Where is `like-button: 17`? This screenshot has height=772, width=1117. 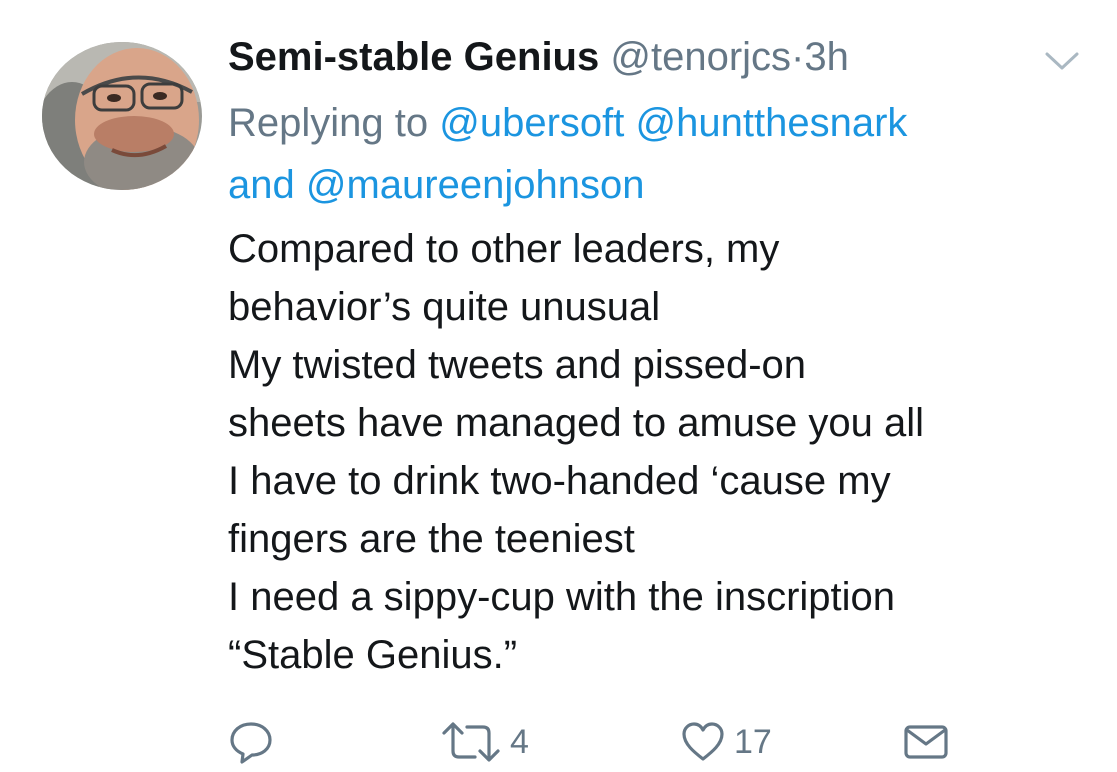
like-button: 17 is located at coordinates (726, 742).